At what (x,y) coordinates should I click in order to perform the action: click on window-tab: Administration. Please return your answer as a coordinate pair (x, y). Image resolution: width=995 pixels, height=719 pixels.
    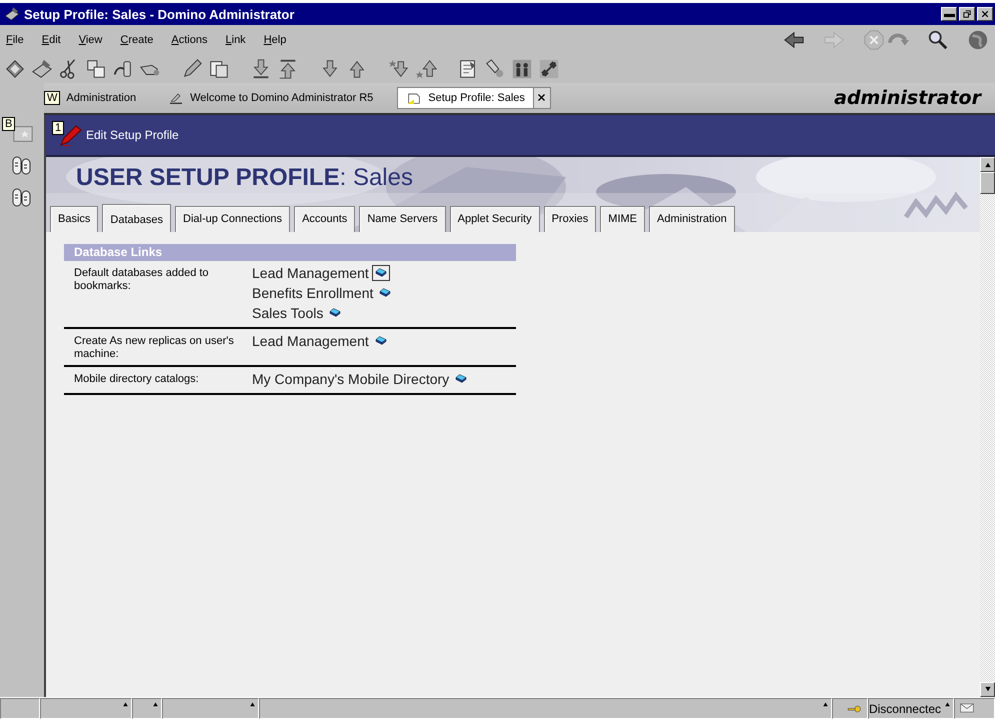
    Looking at the image, I should click on (101, 98).